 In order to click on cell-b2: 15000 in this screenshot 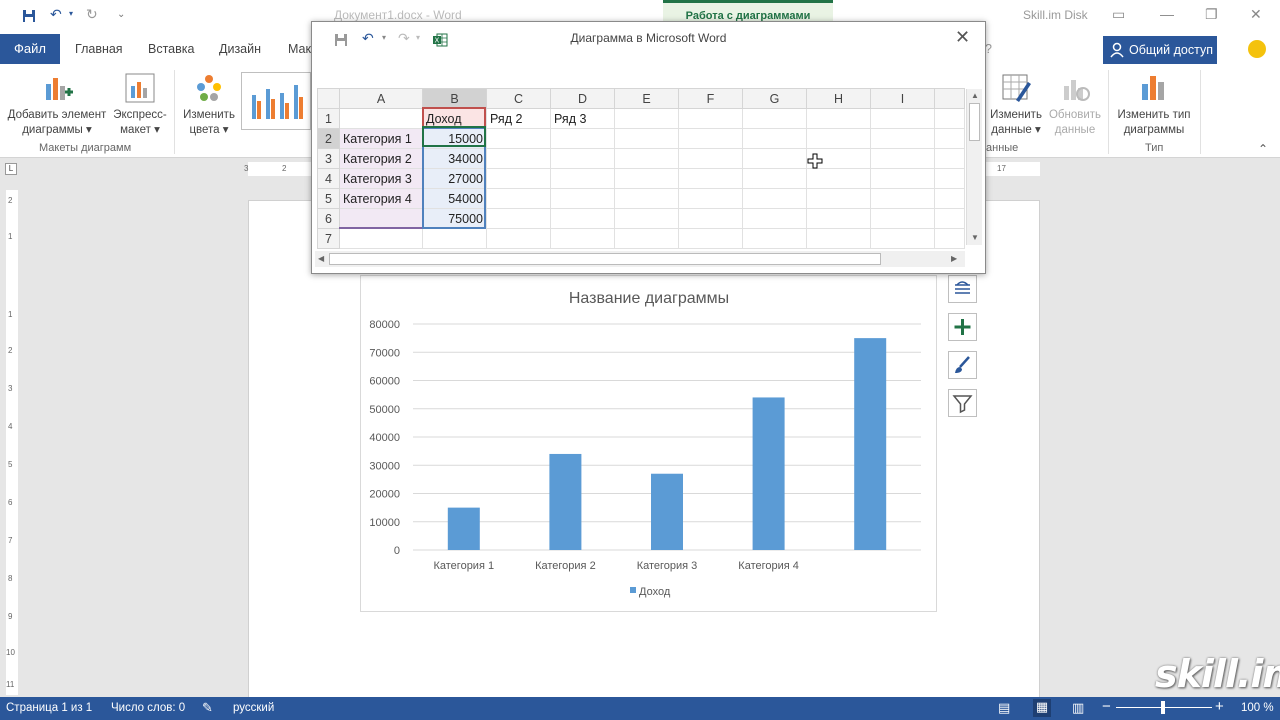, I will do `click(454, 138)`.